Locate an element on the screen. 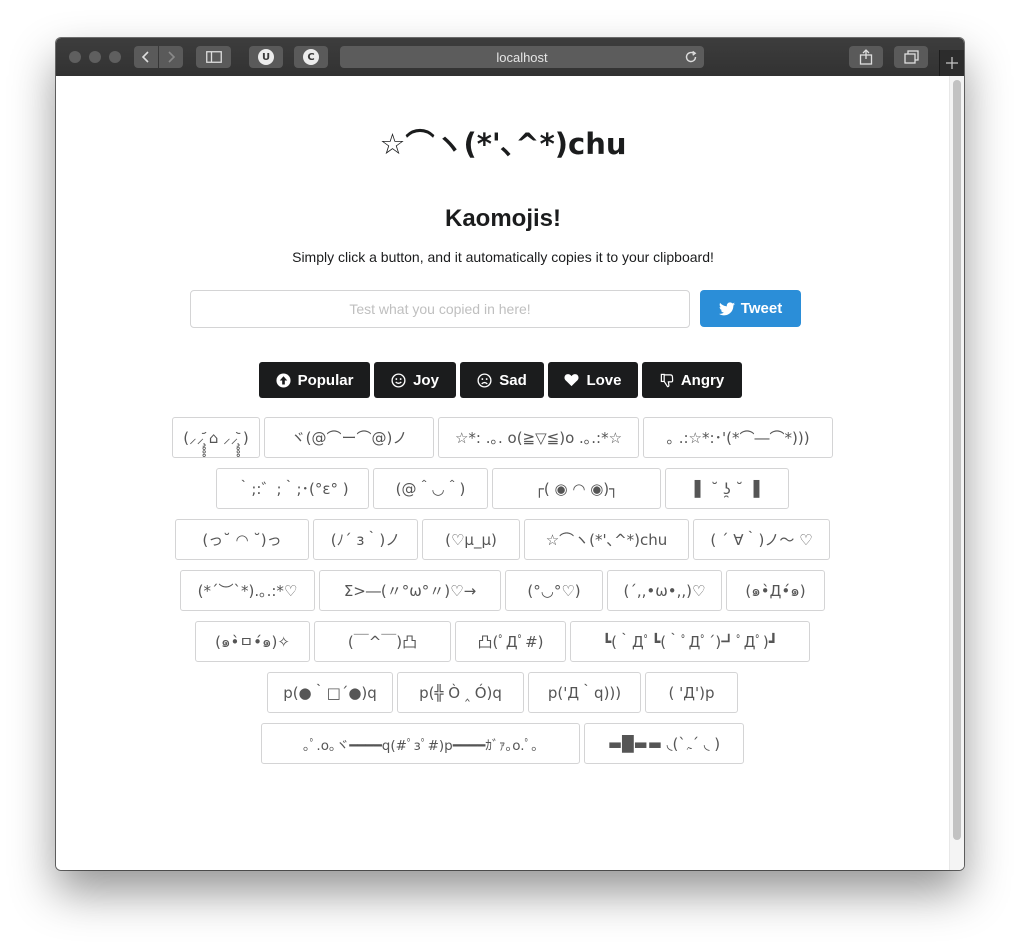  category-angry-button: Angry is located at coordinates (692, 380).